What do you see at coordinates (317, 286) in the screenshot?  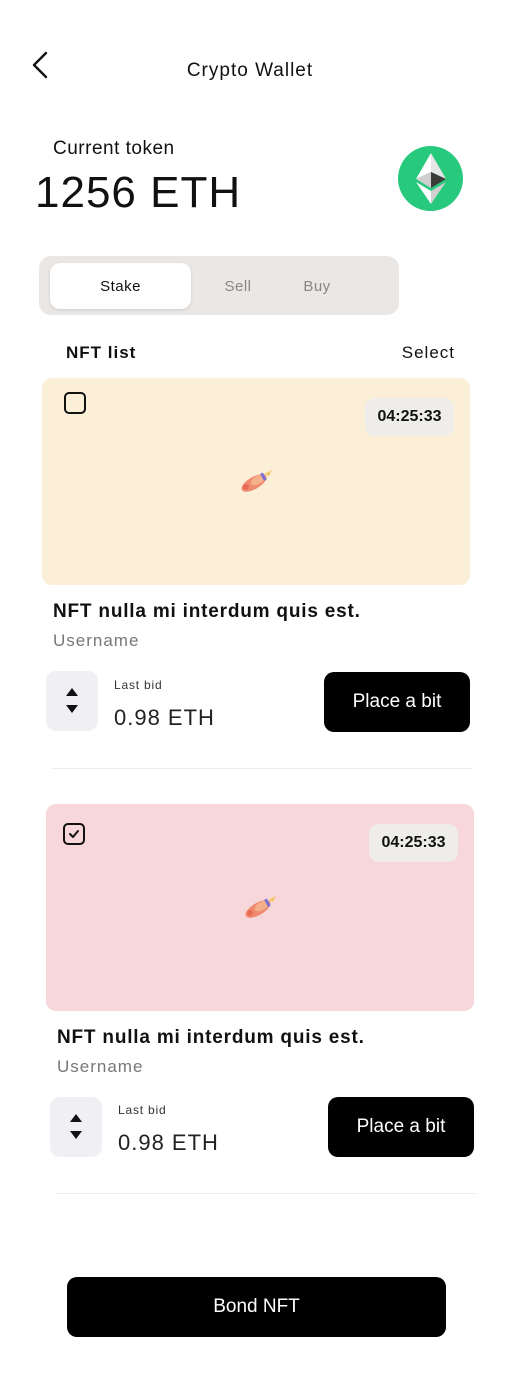 I see `tab-buy: Buy` at bounding box center [317, 286].